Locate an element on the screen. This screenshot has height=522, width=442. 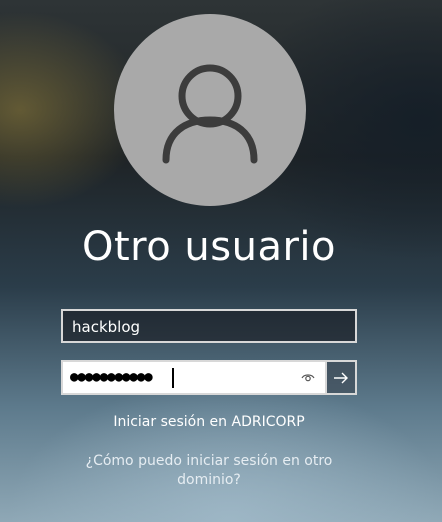
password-field: ●●●●●●●●●●● is located at coordinates (193, 377).